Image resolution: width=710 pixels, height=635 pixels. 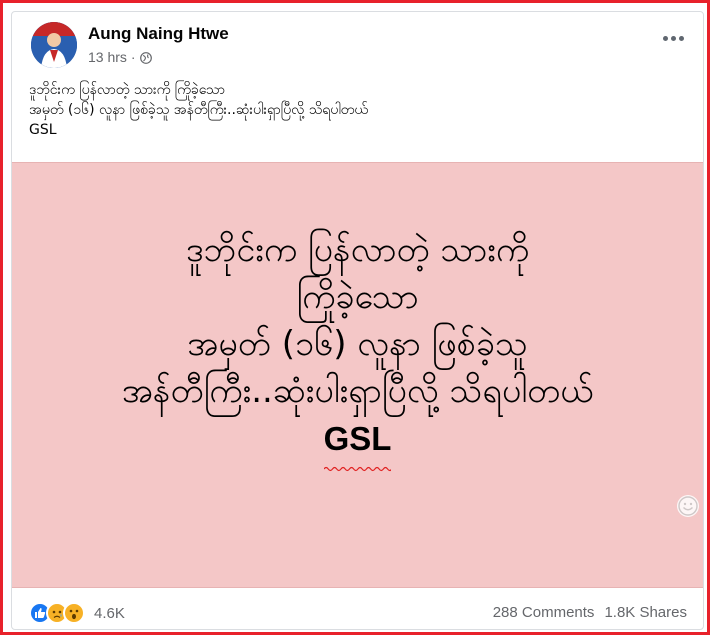 I want to click on caption-line: GSL, so click(x=43, y=130).